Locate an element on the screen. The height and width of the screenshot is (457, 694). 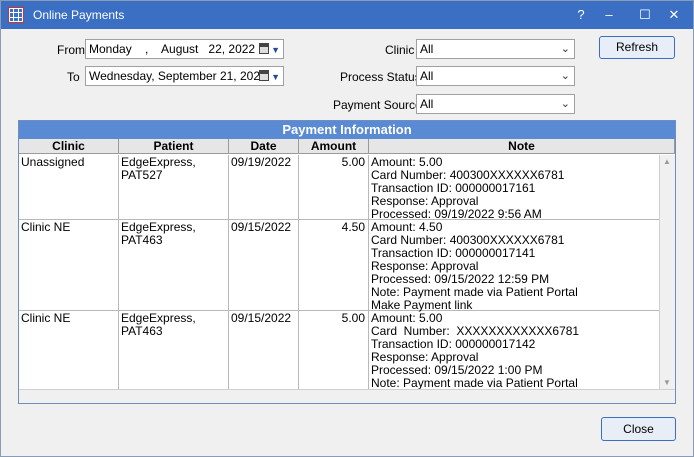
refresh-button: Refresh is located at coordinates (637, 47).